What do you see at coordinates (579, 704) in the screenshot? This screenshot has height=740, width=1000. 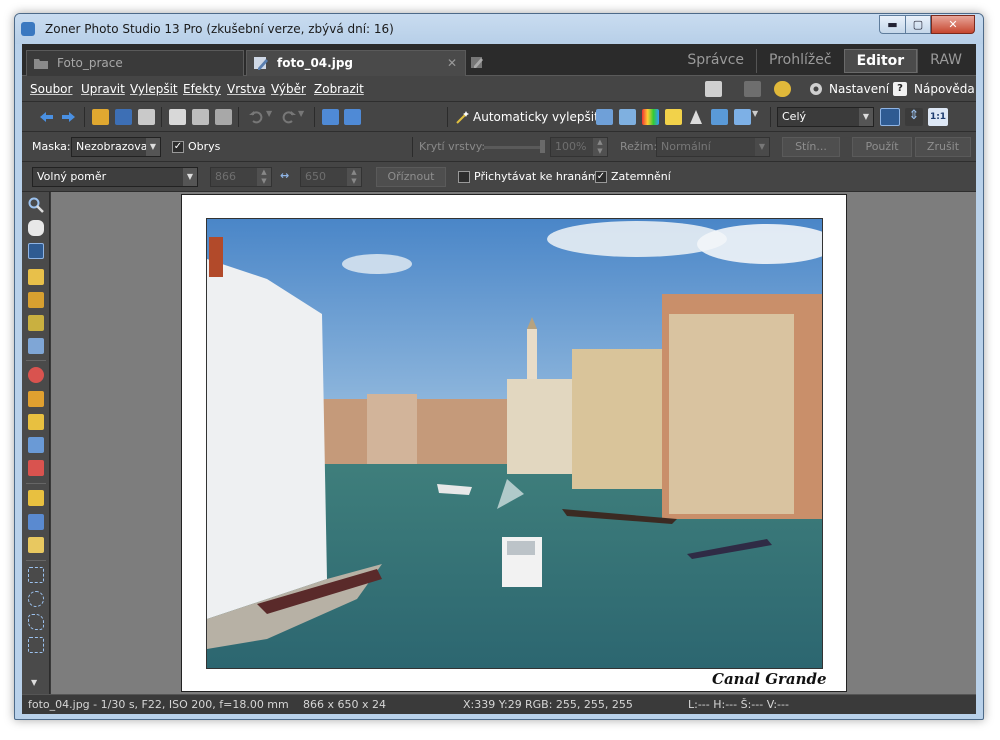 I see `status-rgb: RGB: 255, 255, 255` at bounding box center [579, 704].